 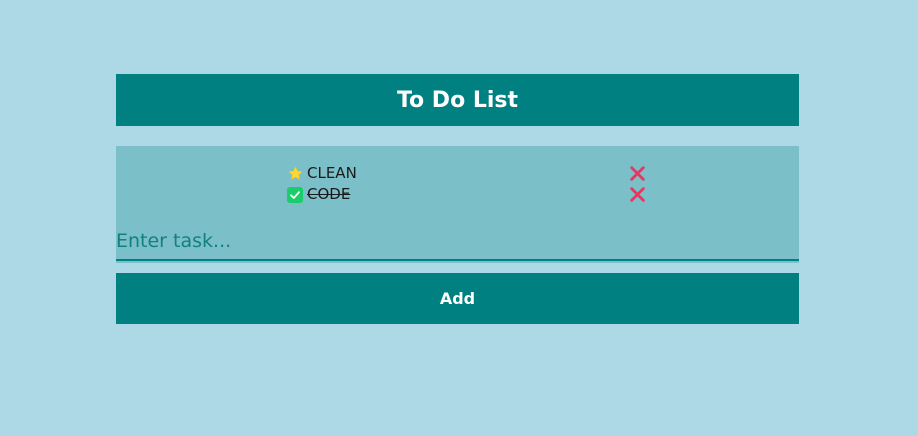 I want to click on task-content: CODE, so click(x=318, y=194).